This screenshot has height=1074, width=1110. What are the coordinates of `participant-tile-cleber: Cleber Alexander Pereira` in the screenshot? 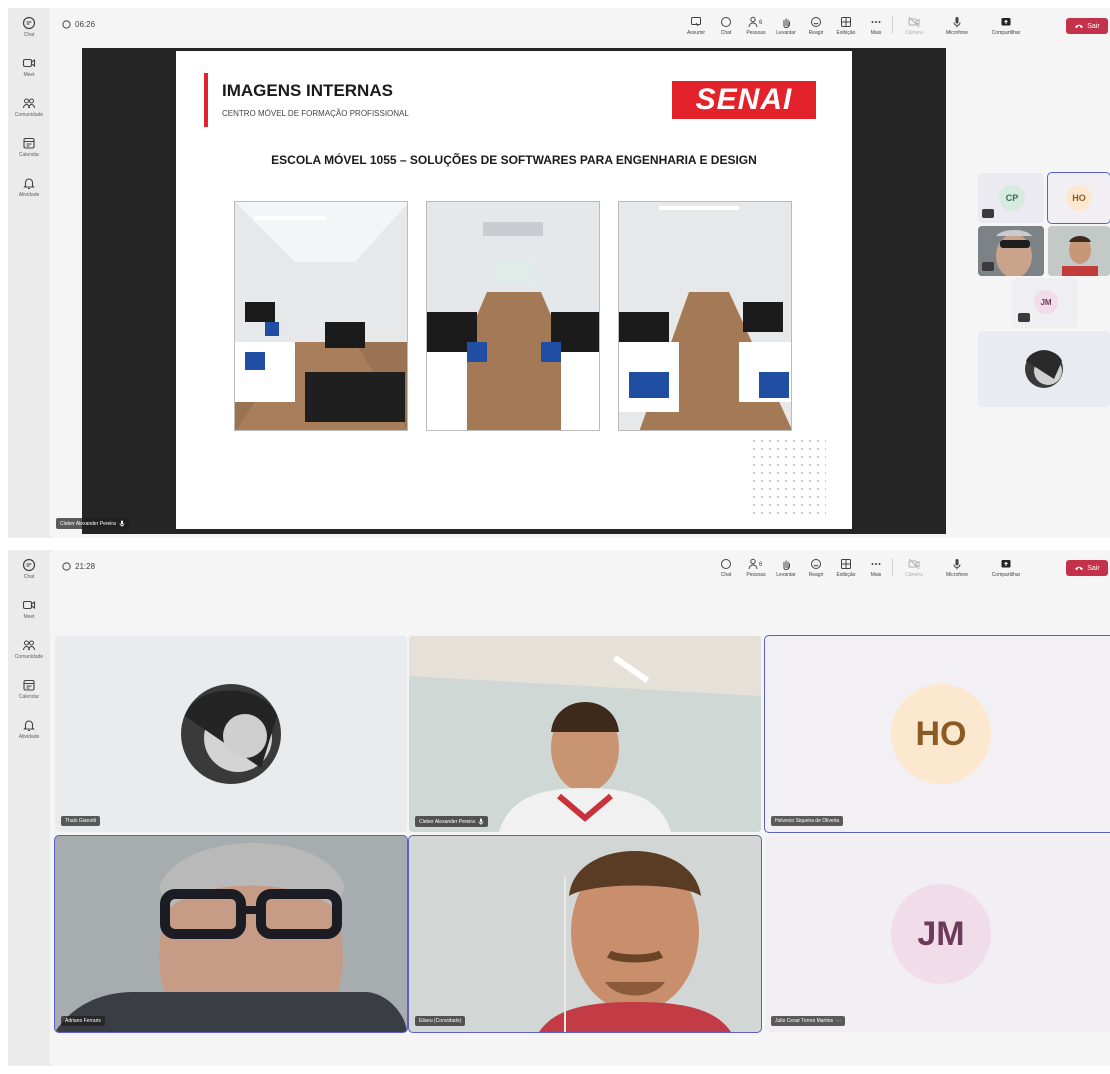 It's located at (585, 734).